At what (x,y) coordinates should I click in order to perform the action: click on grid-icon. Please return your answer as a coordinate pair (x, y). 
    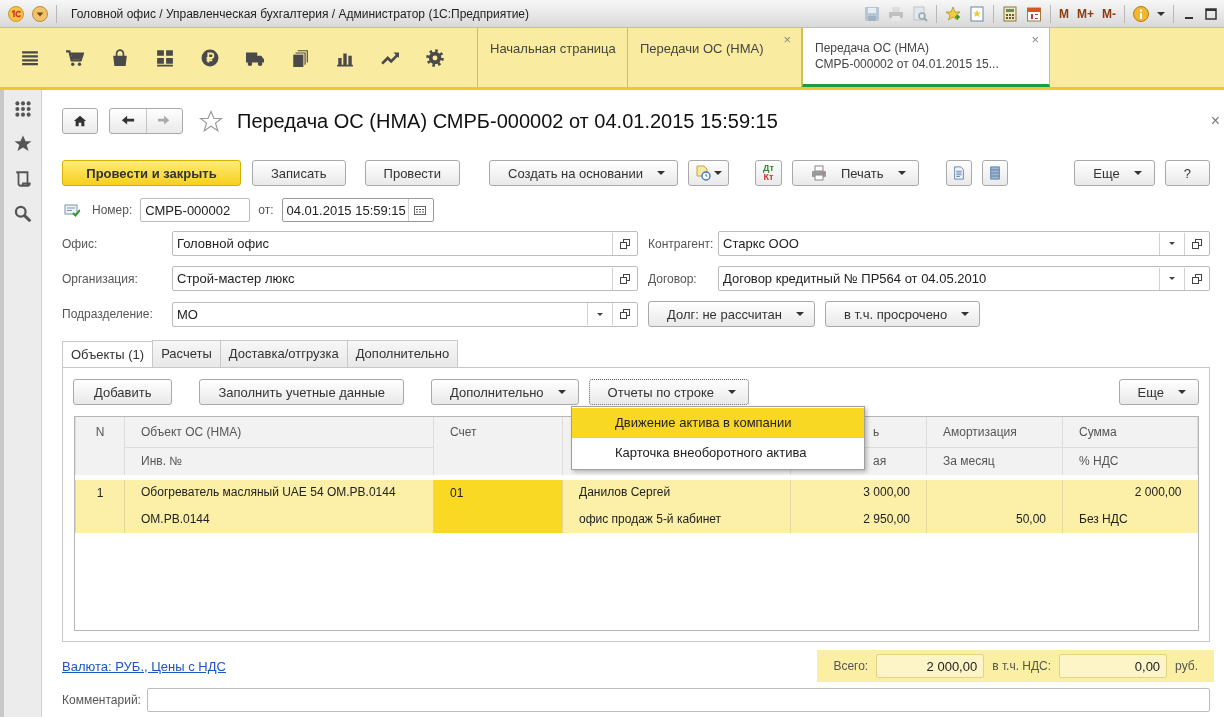
    Looking at the image, I should click on (165, 57).